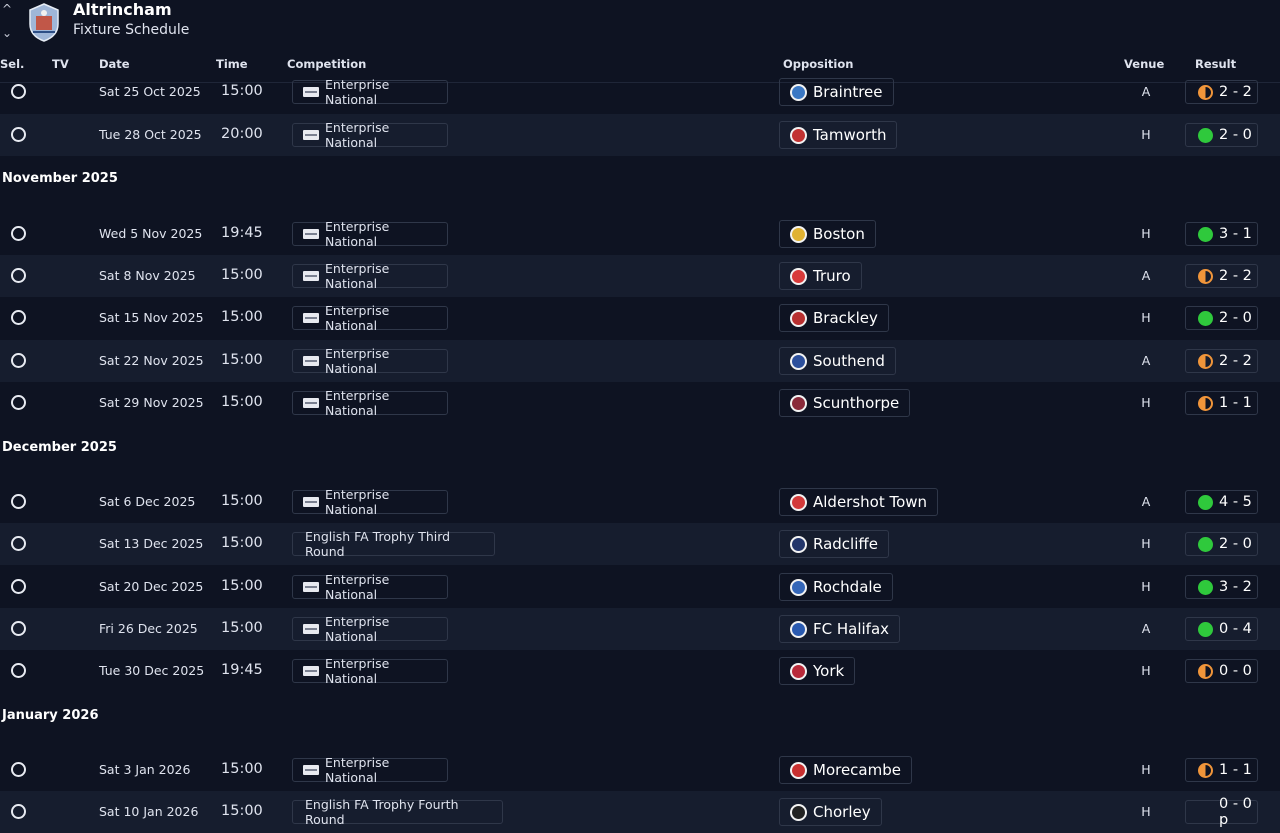 This screenshot has height=833, width=1280. I want to click on club-crest-icon, so click(44, 22).